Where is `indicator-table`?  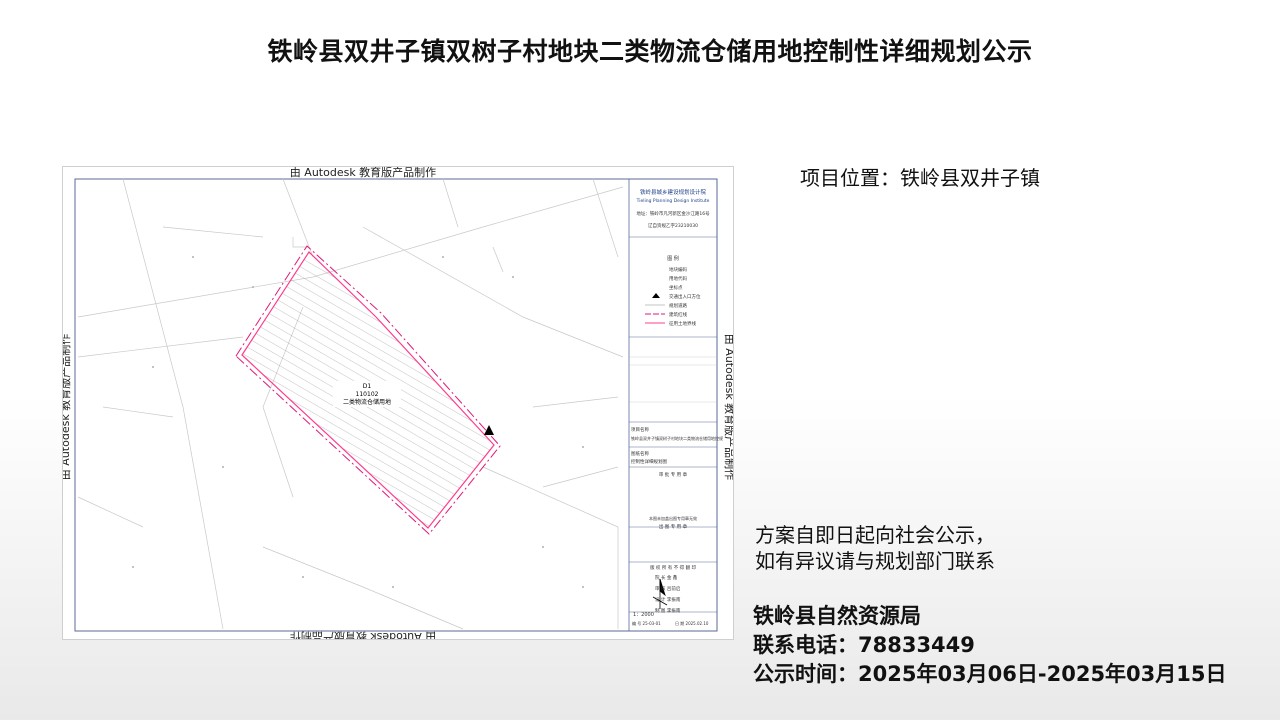 indicator-table is located at coordinates (673, 379).